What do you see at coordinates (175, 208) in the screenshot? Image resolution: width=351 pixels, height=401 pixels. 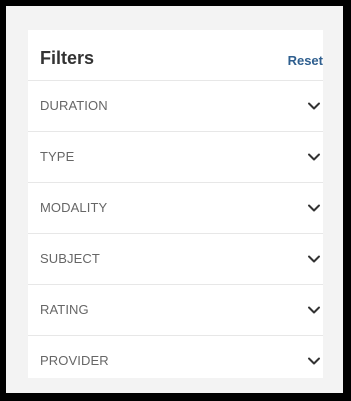 I see `filter-section-modality: MODALITY` at bounding box center [175, 208].